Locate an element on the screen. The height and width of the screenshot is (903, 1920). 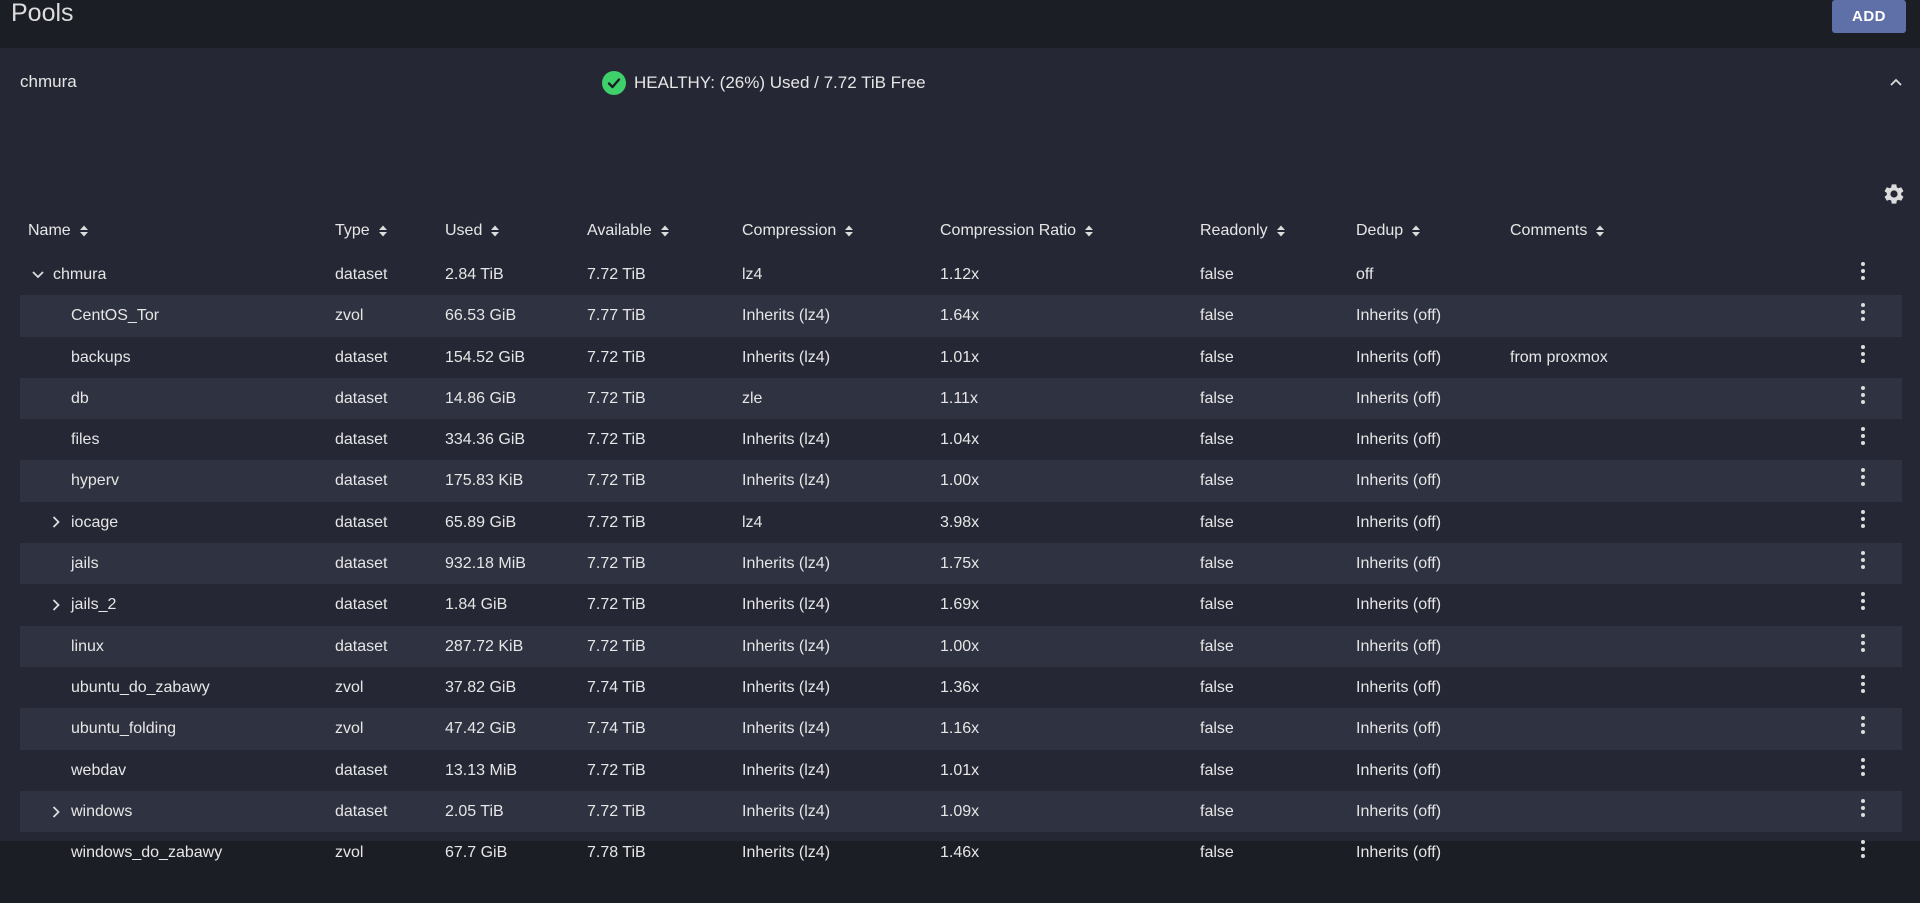
cell-used: 13.13 MiB is located at coordinates (481, 770).